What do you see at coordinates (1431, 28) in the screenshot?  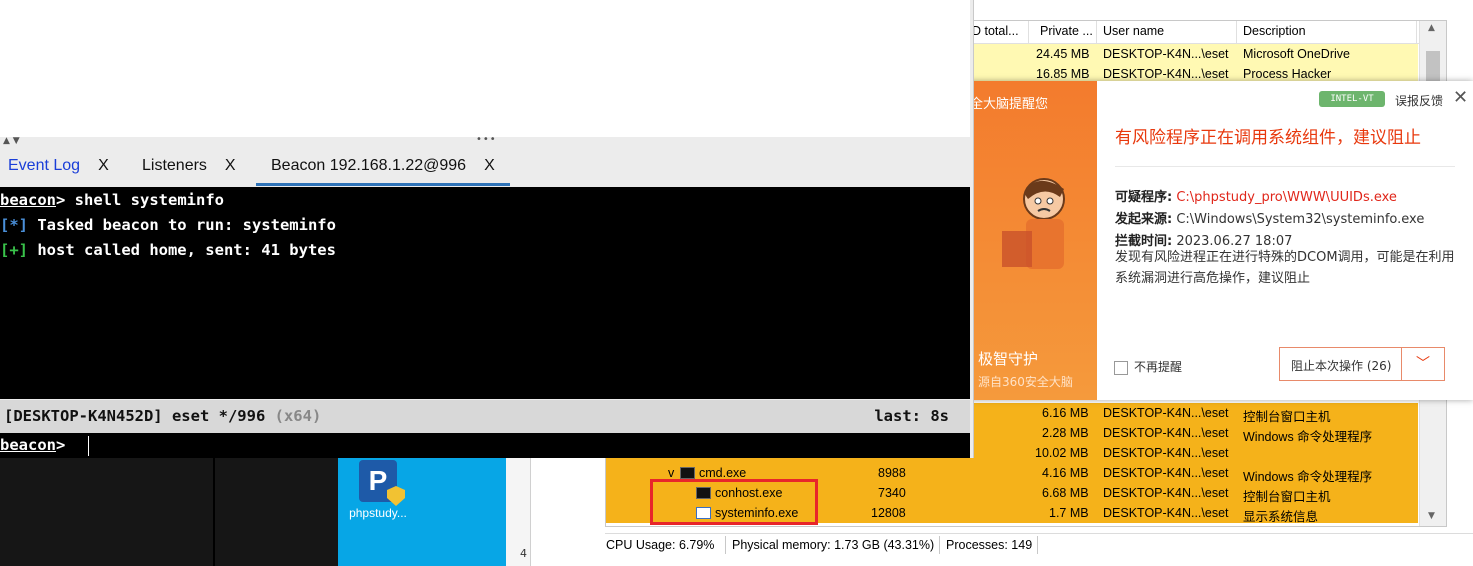 I see `scroll-up-icon: ▲` at bounding box center [1431, 28].